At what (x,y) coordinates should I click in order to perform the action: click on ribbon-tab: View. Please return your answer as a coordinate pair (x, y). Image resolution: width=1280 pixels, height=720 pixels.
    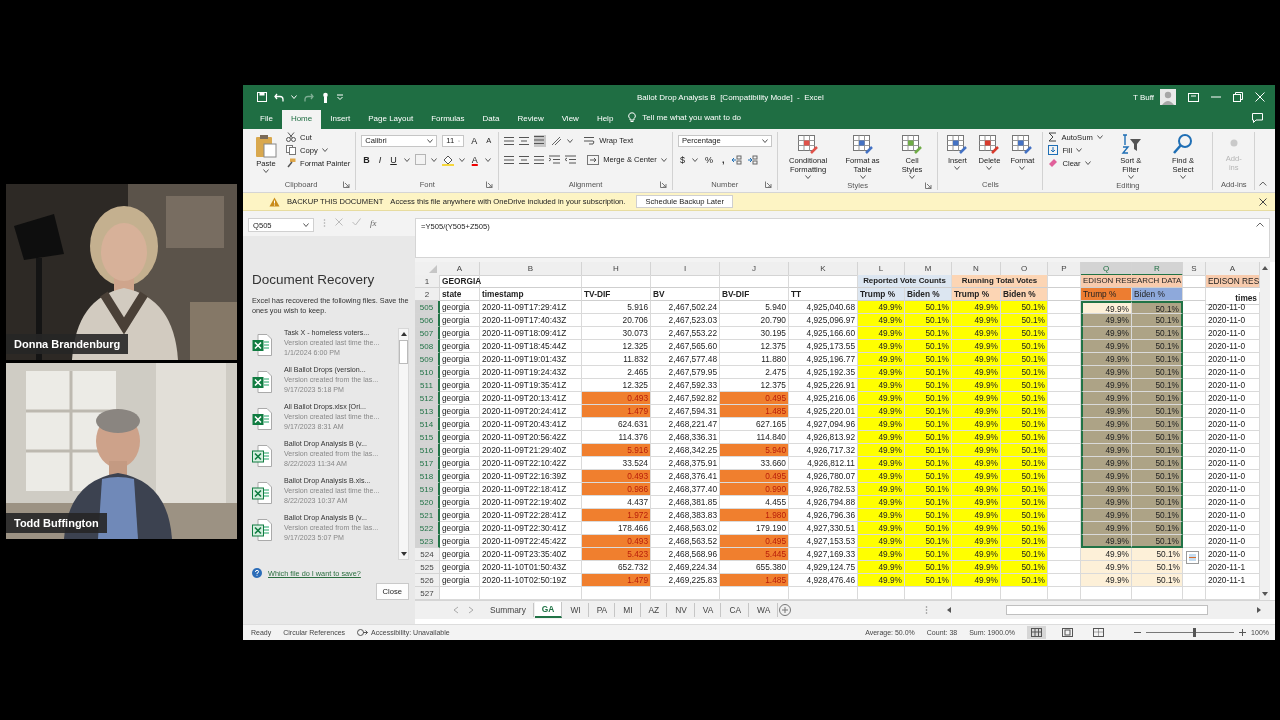
    Looking at the image, I should click on (570, 119).